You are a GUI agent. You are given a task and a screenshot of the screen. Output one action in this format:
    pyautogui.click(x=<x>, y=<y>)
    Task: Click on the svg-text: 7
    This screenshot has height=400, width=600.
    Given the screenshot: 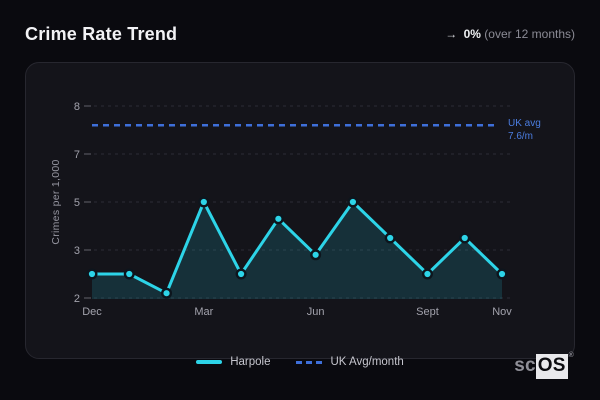 What is the action you would take?
    pyautogui.click(x=77, y=155)
    